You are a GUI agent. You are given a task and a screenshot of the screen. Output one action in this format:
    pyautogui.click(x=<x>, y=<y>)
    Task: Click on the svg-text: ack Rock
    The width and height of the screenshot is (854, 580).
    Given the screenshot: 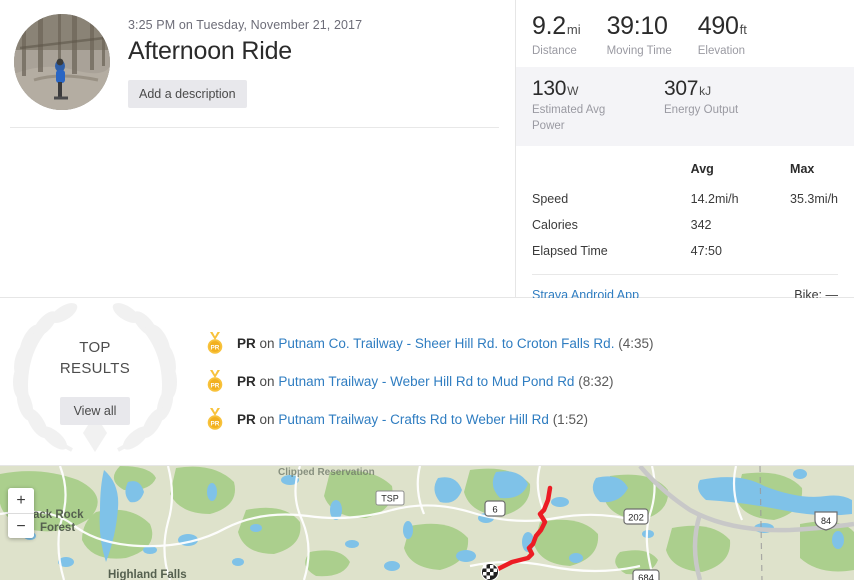 What is the action you would take?
    pyautogui.click(x=58, y=515)
    